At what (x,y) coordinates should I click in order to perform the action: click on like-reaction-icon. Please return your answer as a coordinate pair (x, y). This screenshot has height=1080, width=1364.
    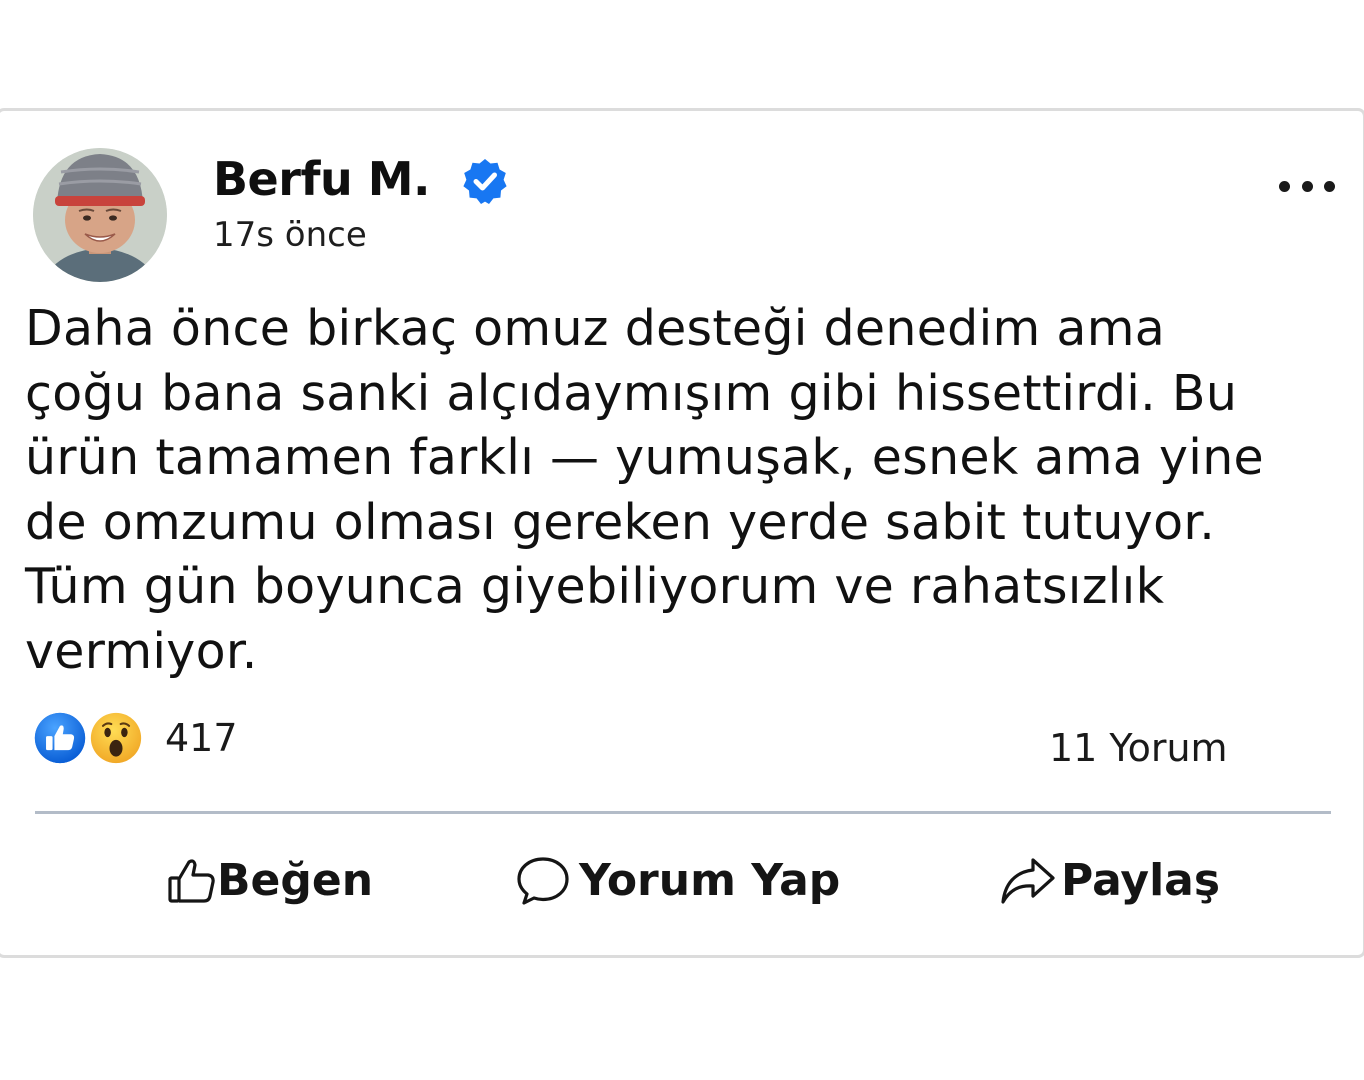
    Looking at the image, I should click on (60, 738).